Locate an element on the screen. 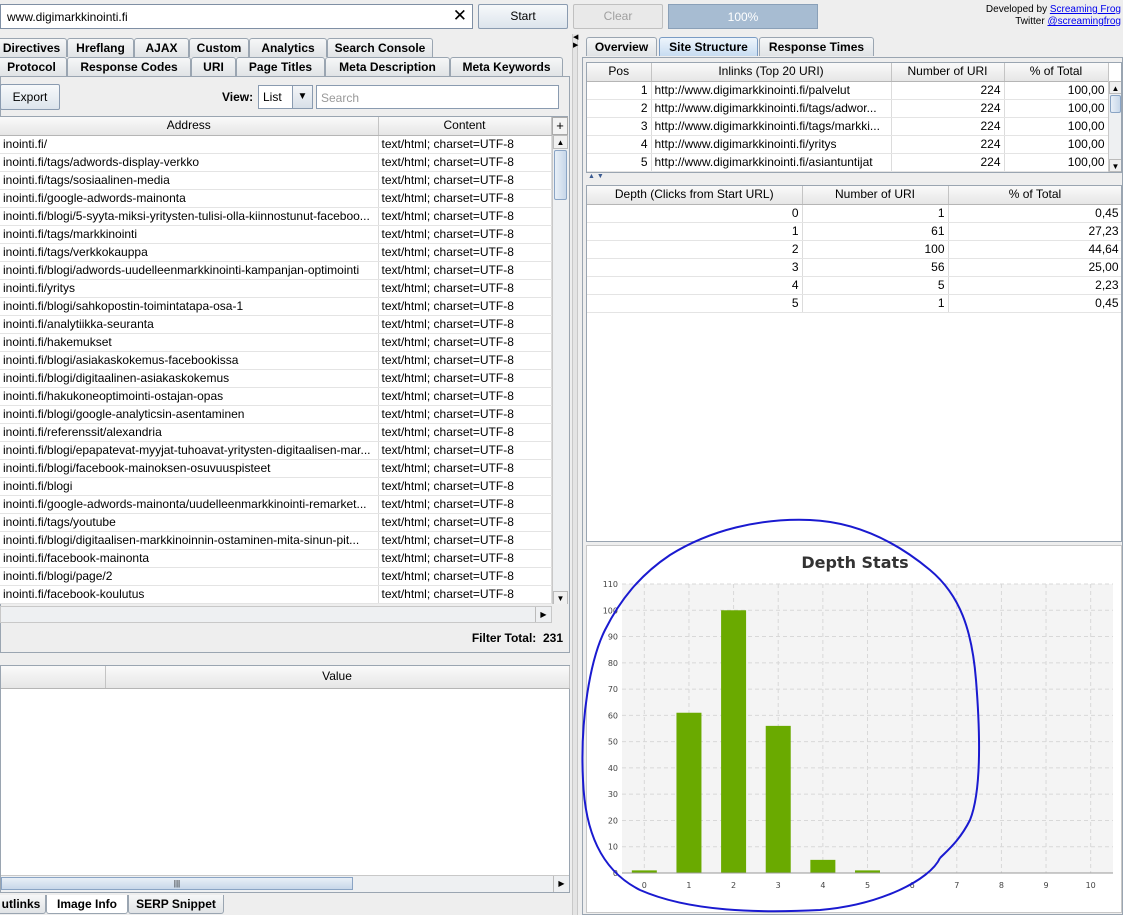 The image size is (1123, 915). table-row: inointi.fi/blogi text/html; charset=UTF-8 is located at coordinates (276, 486).